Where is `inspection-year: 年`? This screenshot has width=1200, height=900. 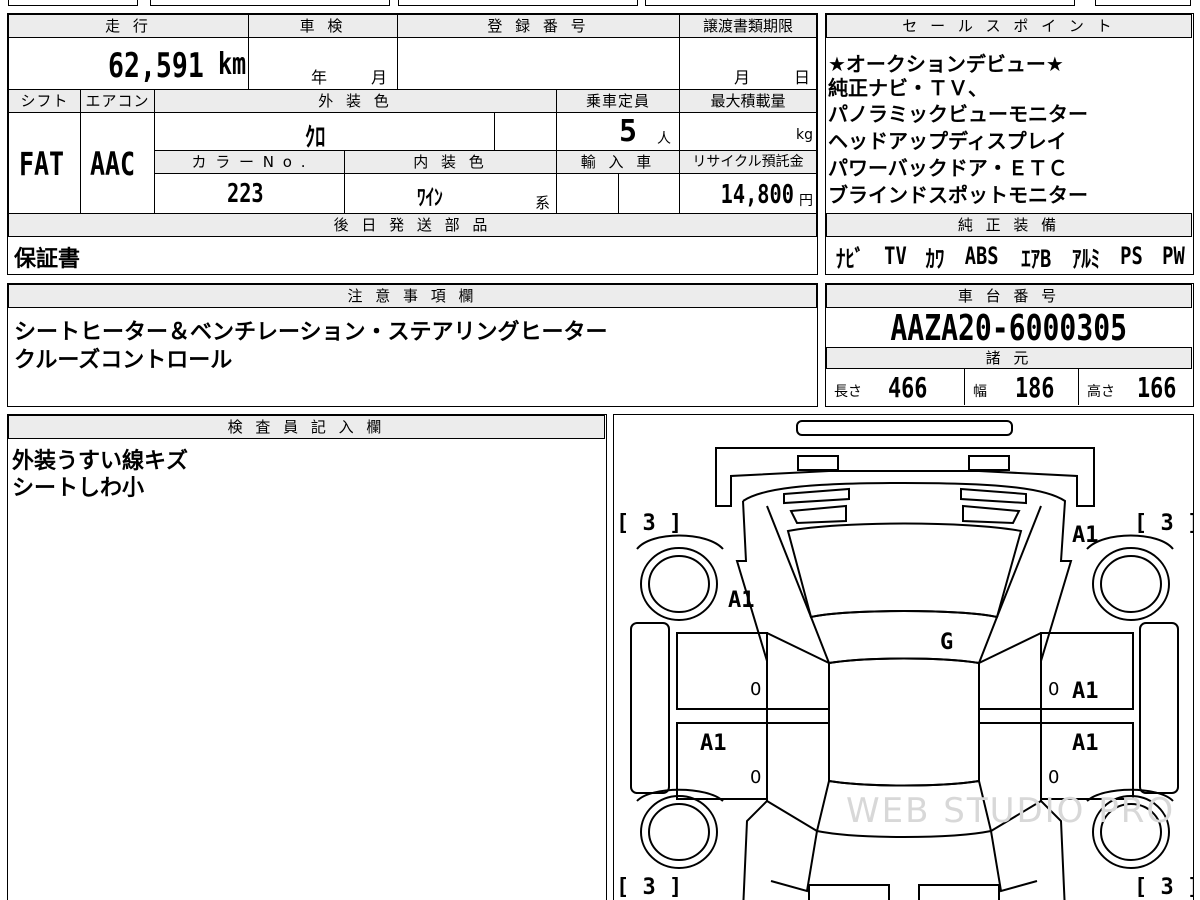
inspection-year: 年 is located at coordinates (319, 77).